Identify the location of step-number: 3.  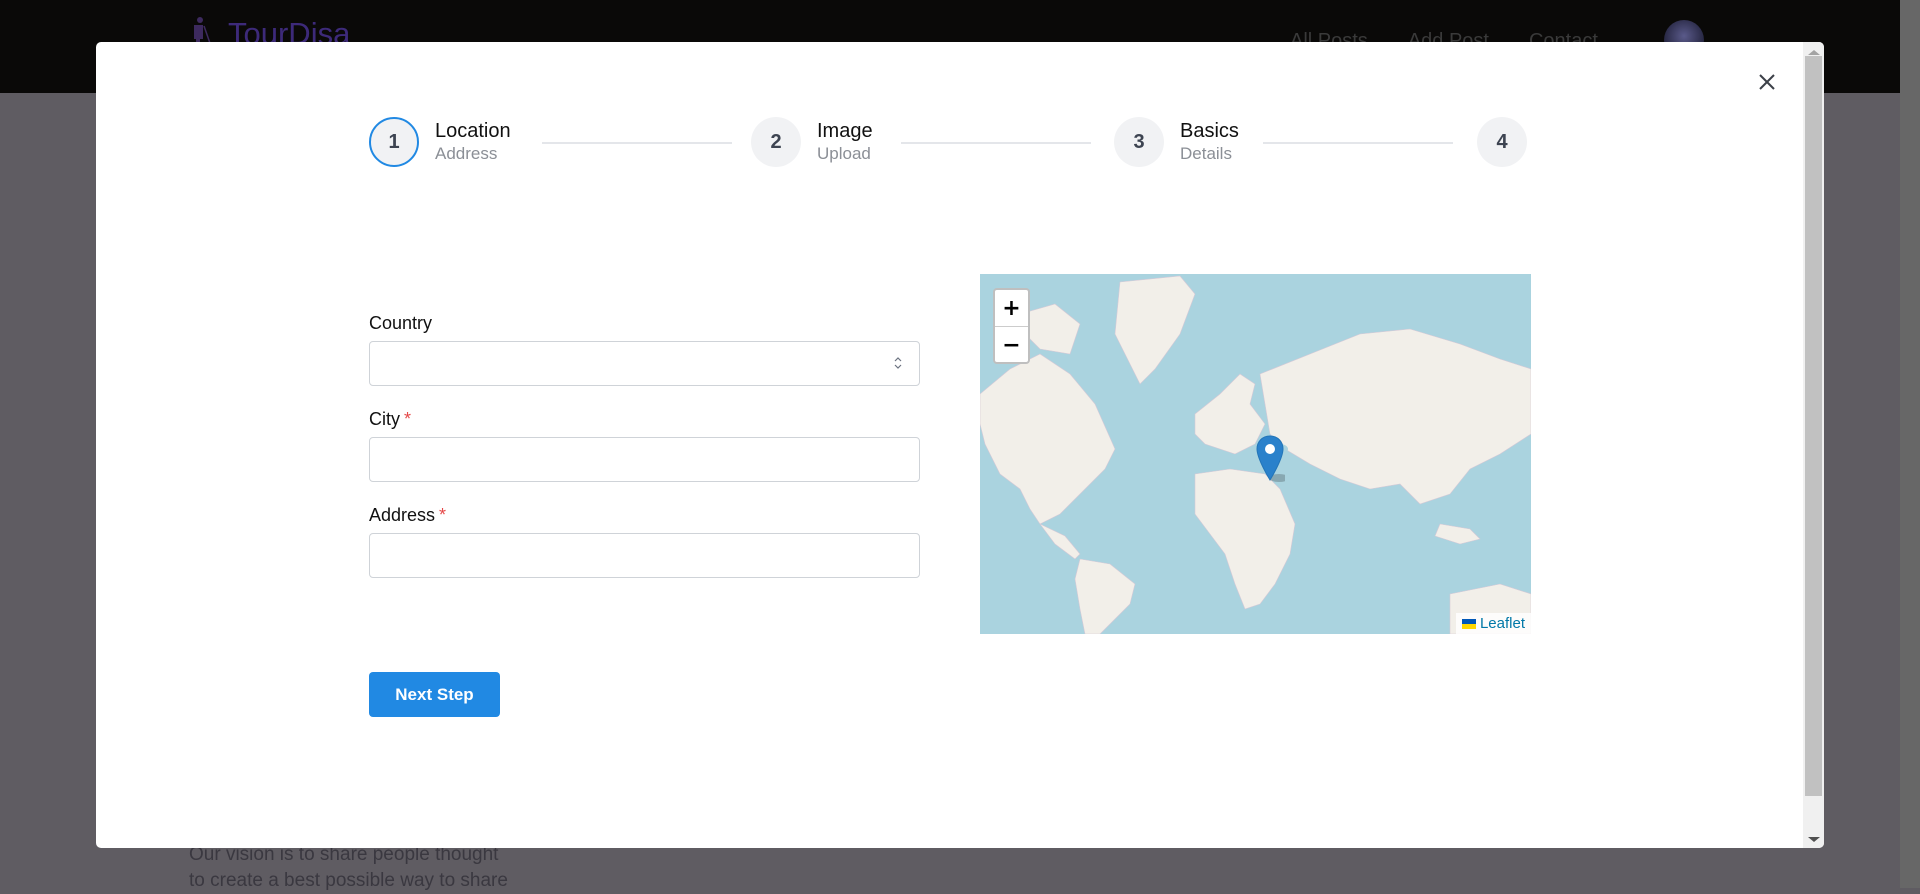
(1139, 142).